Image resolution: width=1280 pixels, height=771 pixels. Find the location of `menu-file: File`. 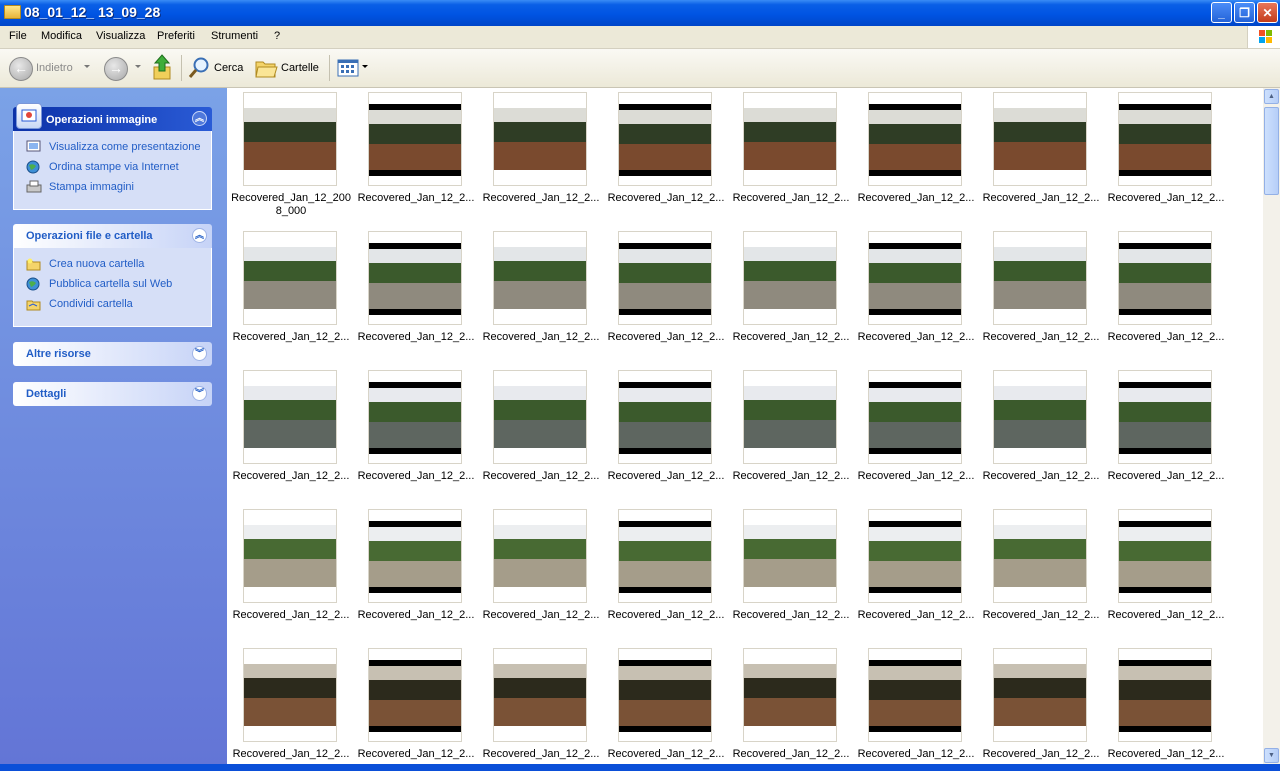

menu-file: File is located at coordinates (18, 36).